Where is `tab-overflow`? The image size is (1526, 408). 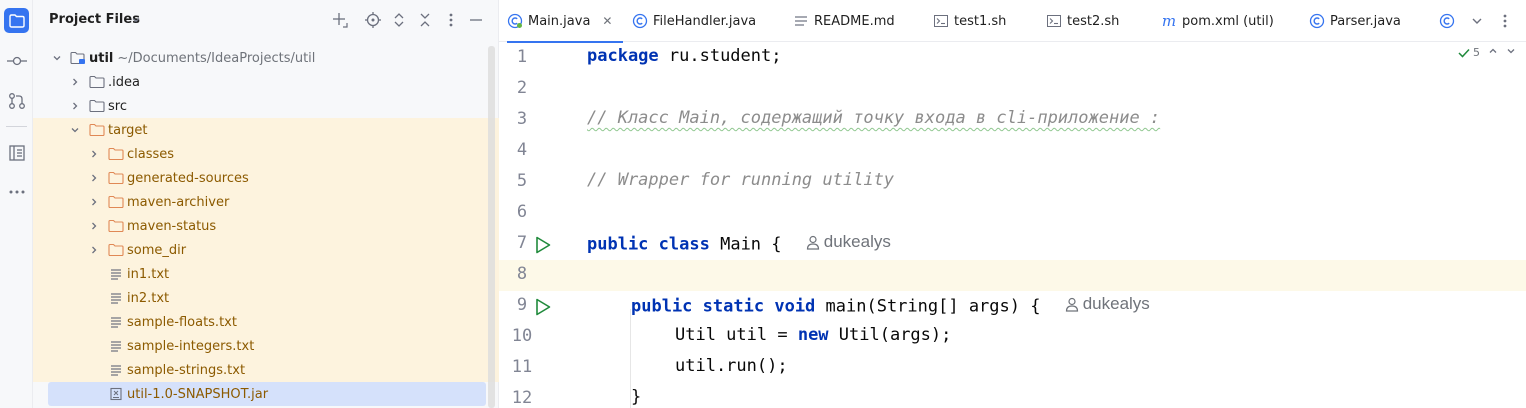
tab-overflow is located at coordinates (1449, 21).